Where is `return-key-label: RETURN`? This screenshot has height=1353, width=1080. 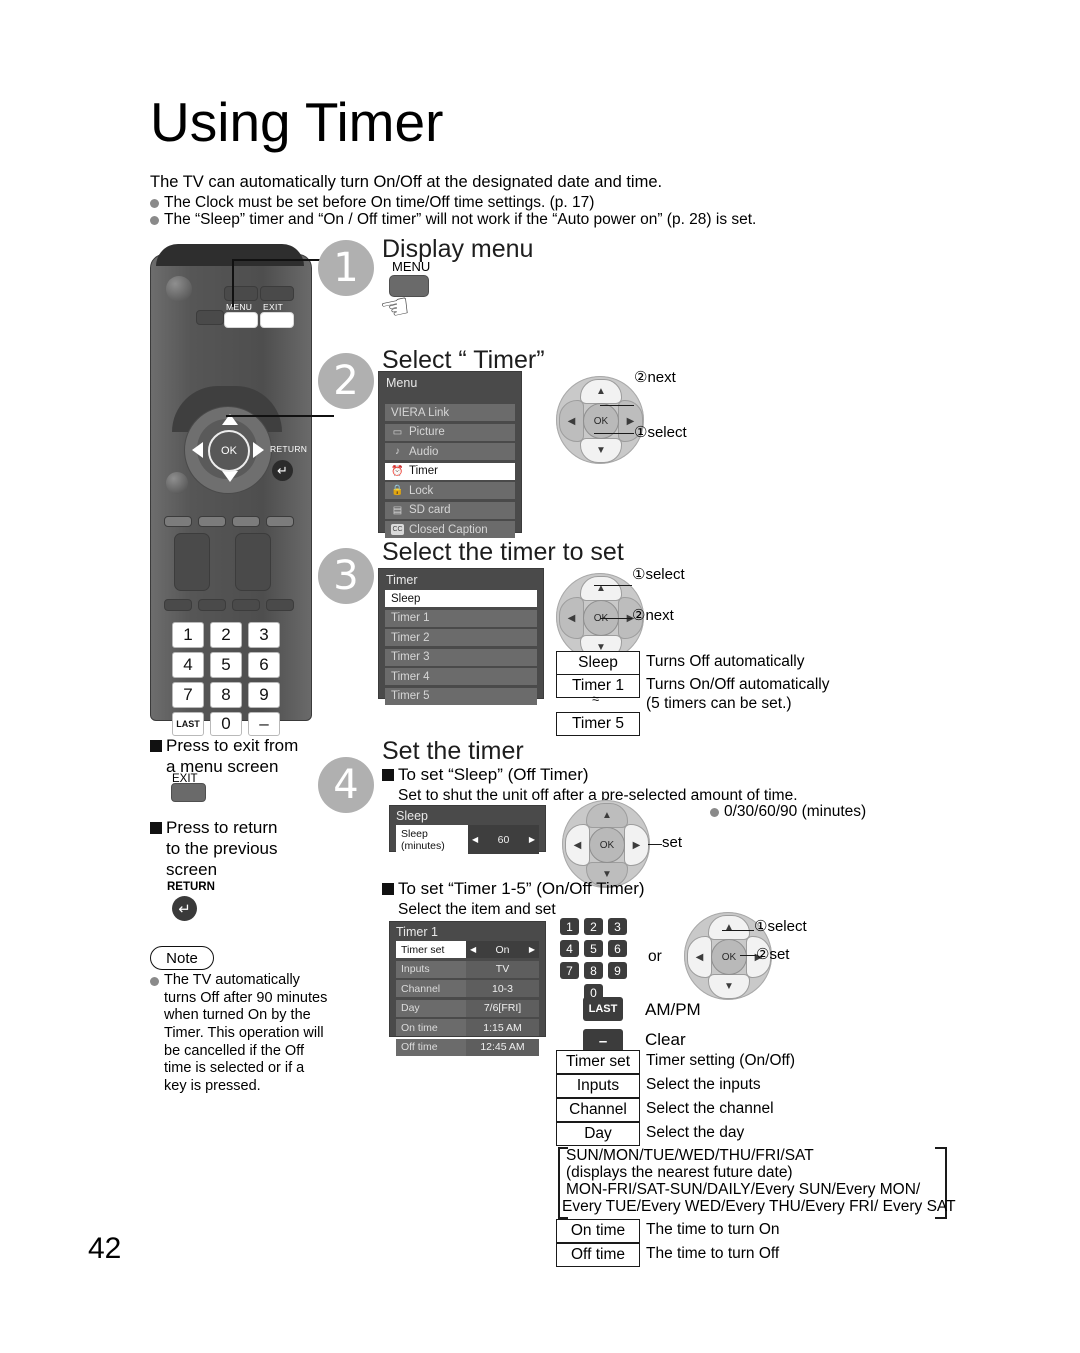 return-key-label: RETURN is located at coordinates (191, 887).